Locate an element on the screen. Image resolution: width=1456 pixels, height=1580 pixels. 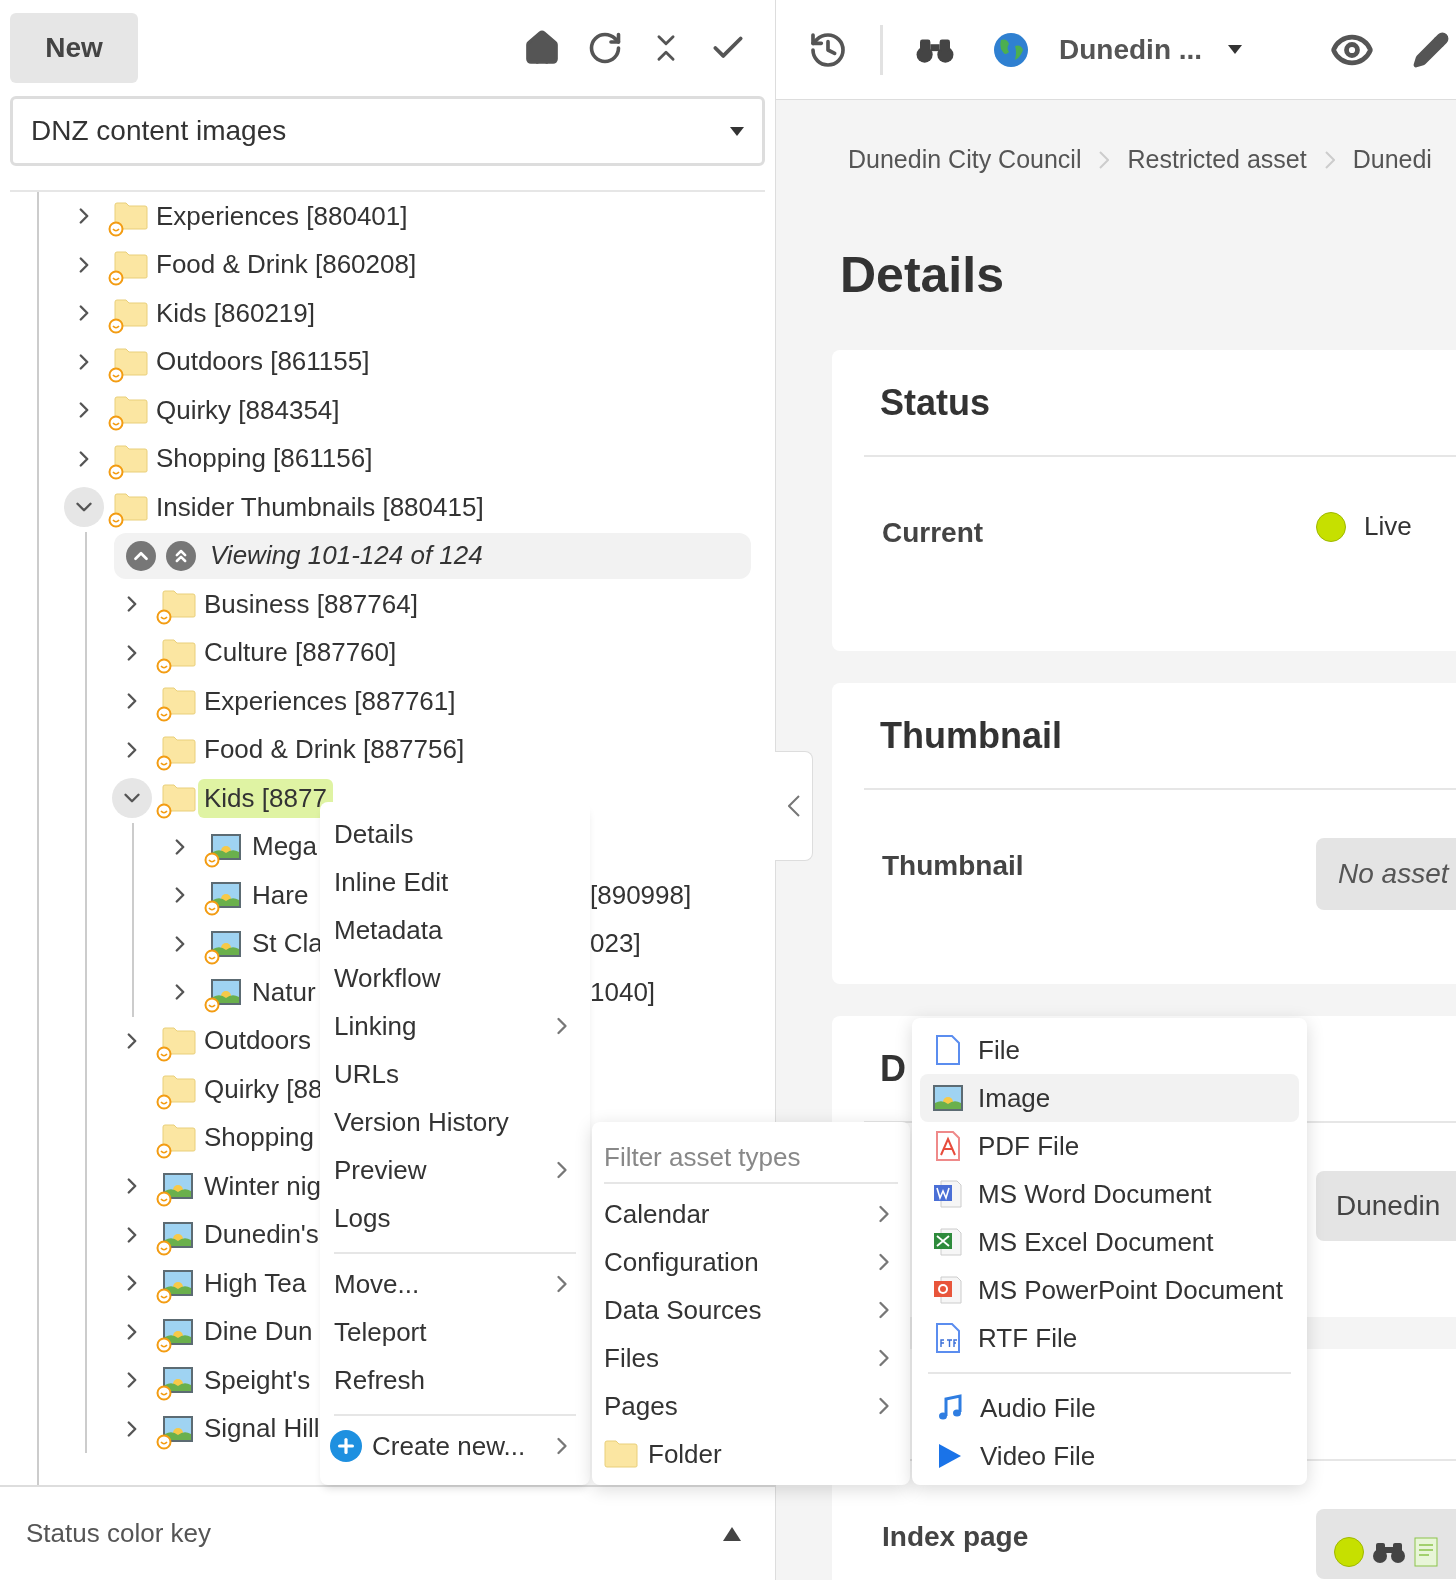
menu-item: Folder is located at coordinates (751, 1454).